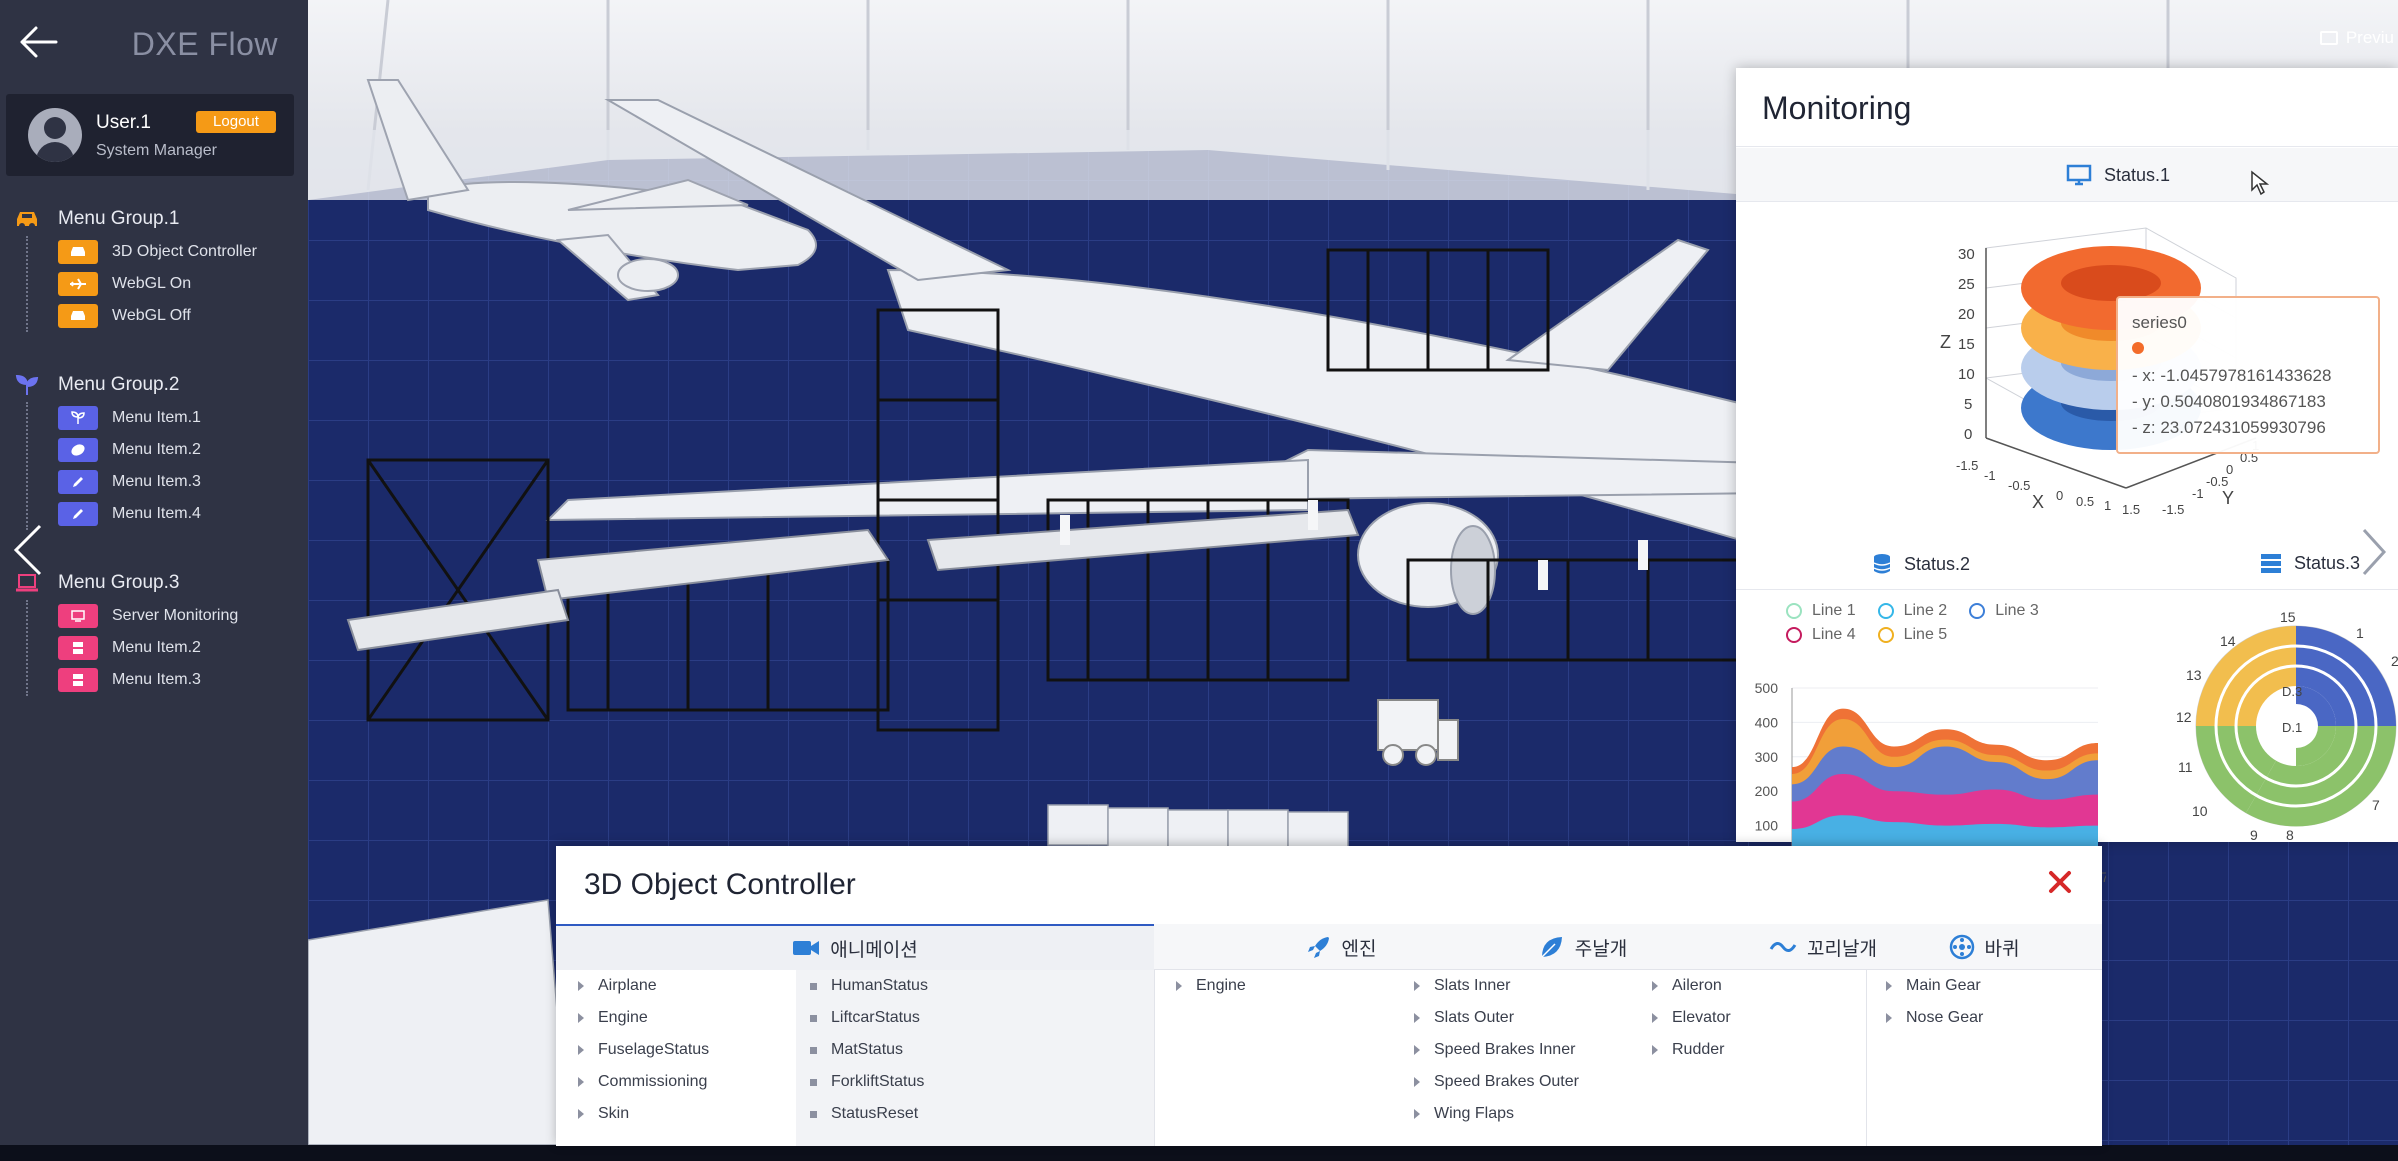  Describe the element at coordinates (28, 550) in the screenshot. I see `chevron-left-icon` at that location.